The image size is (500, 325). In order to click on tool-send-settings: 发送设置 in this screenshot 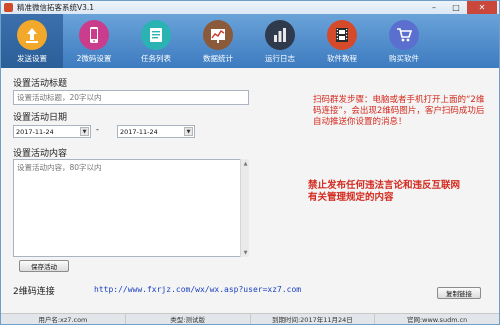, I will do `click(32, 41)`.